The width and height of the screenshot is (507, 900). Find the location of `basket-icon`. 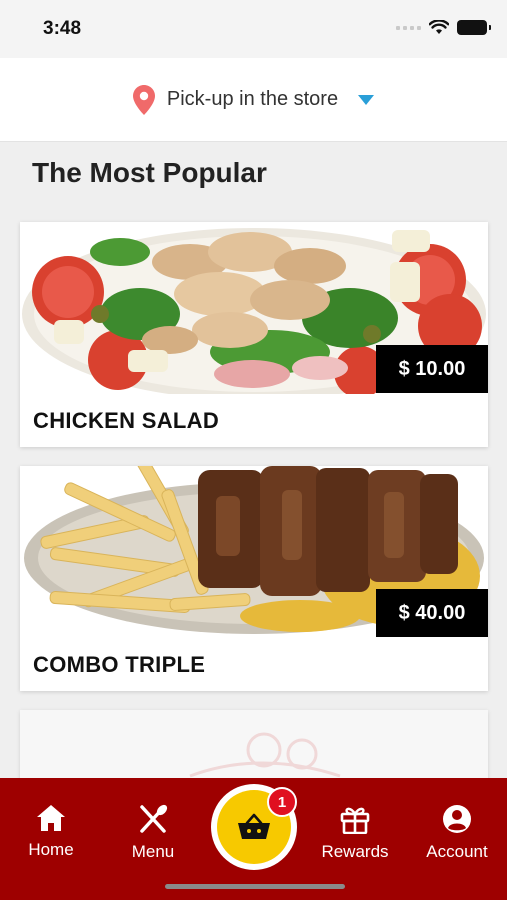

basket-icon is located at coordinates (254, 826).